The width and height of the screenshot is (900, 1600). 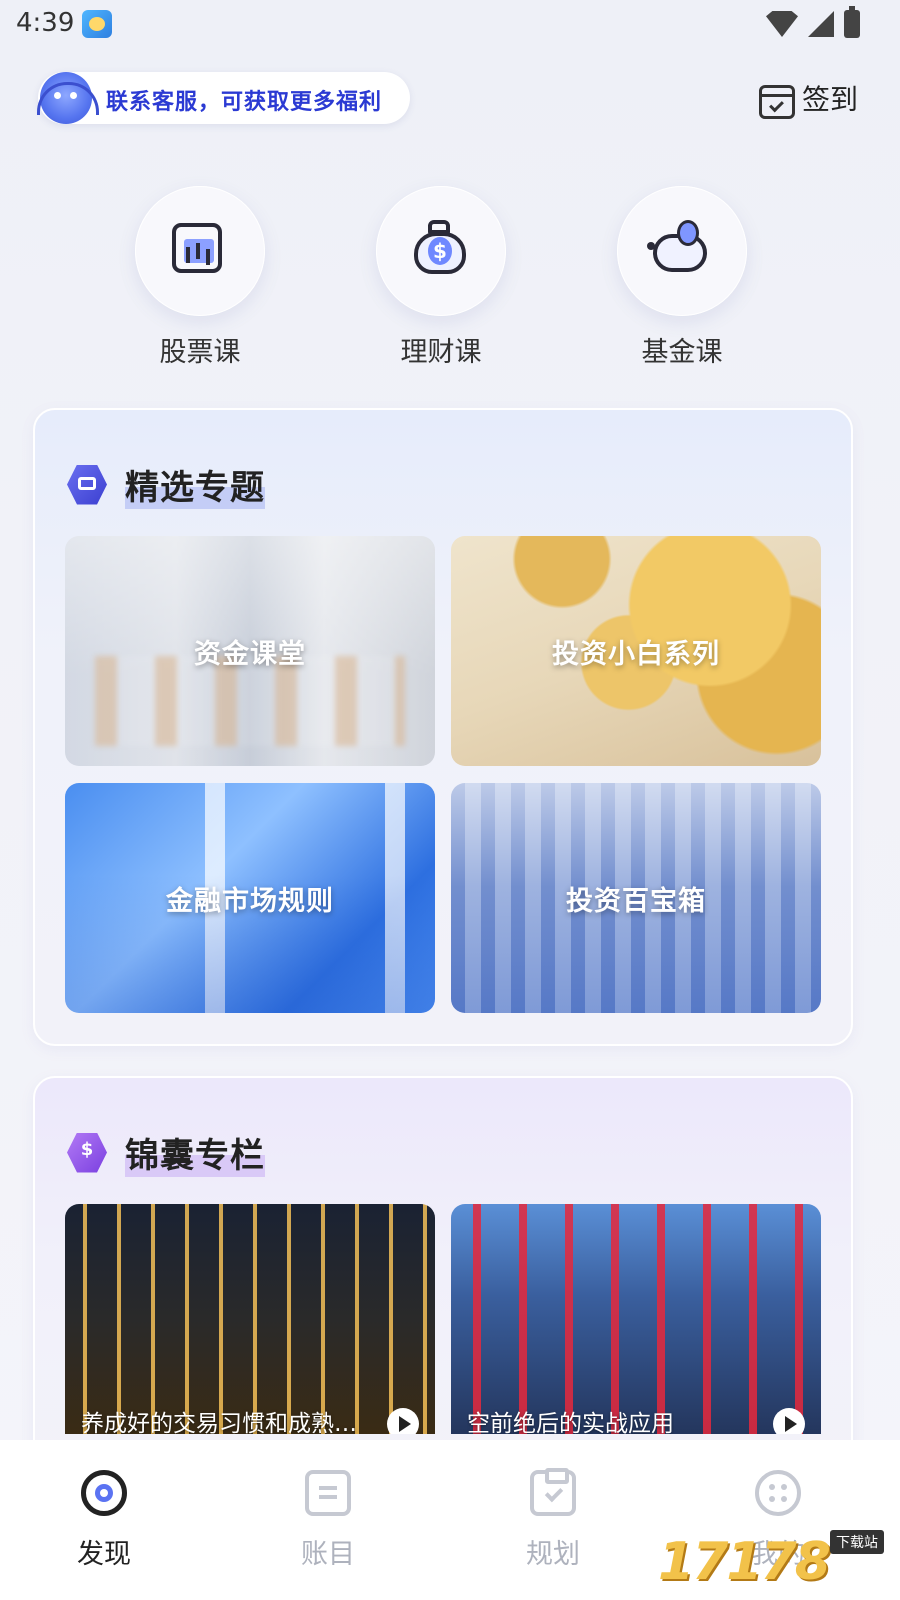 I want to click on tab-label: 规划, so click(x=553, y=1554).